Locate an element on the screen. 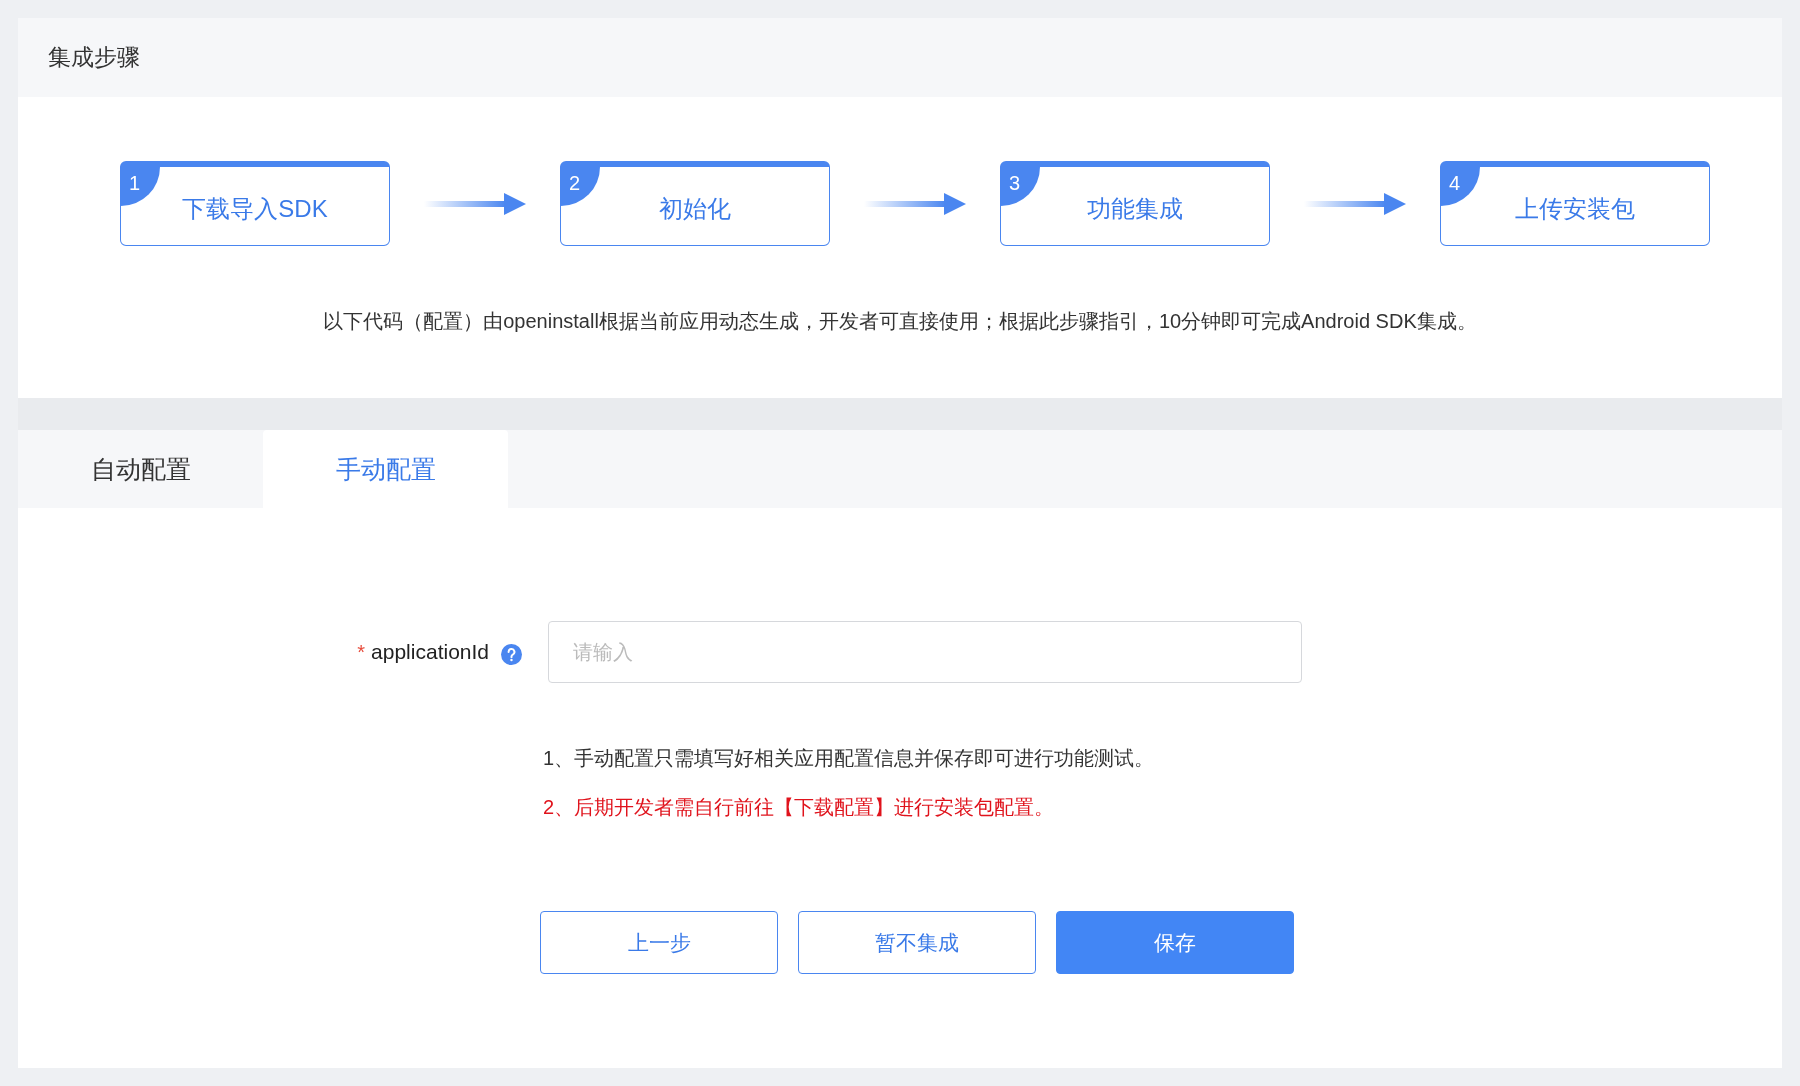  description-text: 以下代码（配置）由openinstall根据当前应用动态生成，开发者可直接使用；根据此步骤指引，10分钟即可完成Android SDK集成。 is located at coordinates (900, 321).